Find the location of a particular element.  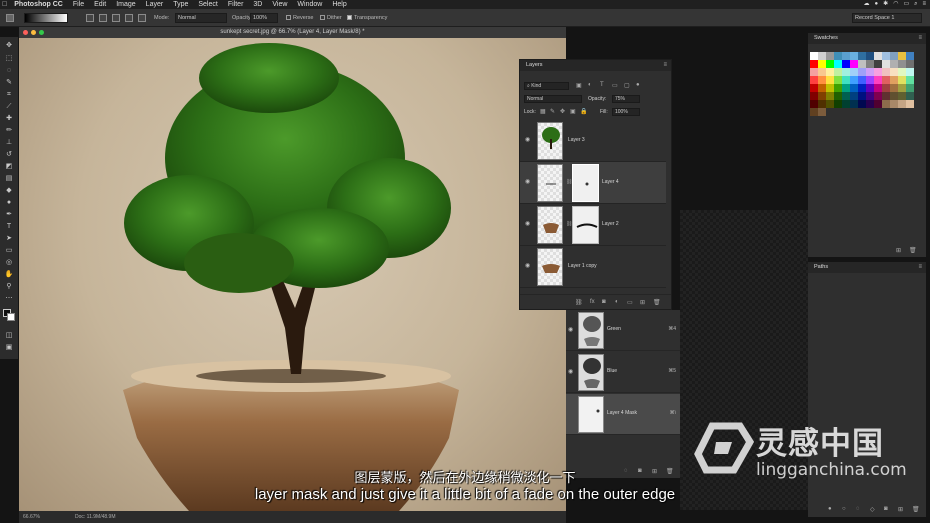

lock-artboard-icon: ▣ is located at coordinates (573, 111).